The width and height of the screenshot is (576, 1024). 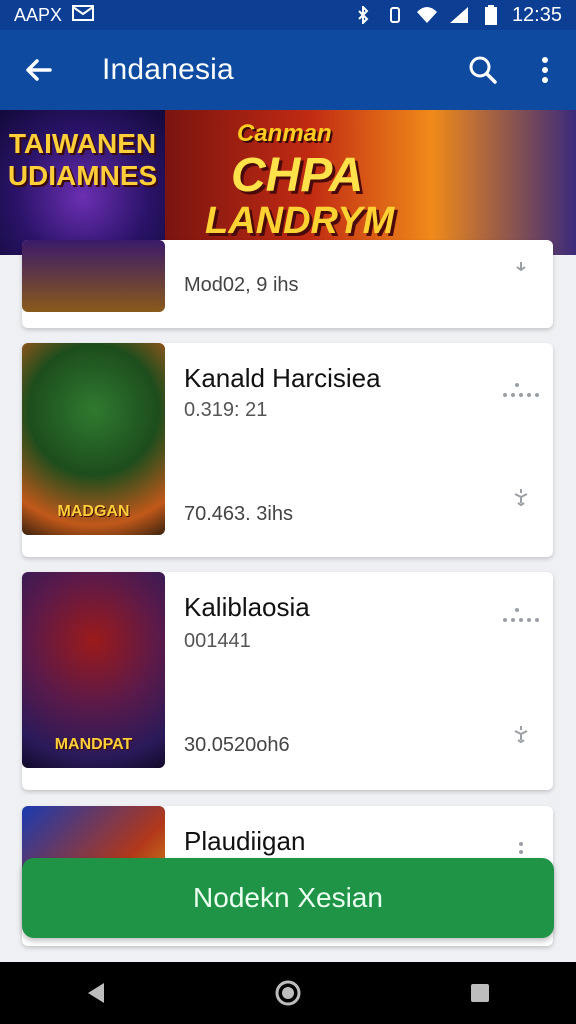 I want to click on arrow-left-icon, so click(x=39, y=70).